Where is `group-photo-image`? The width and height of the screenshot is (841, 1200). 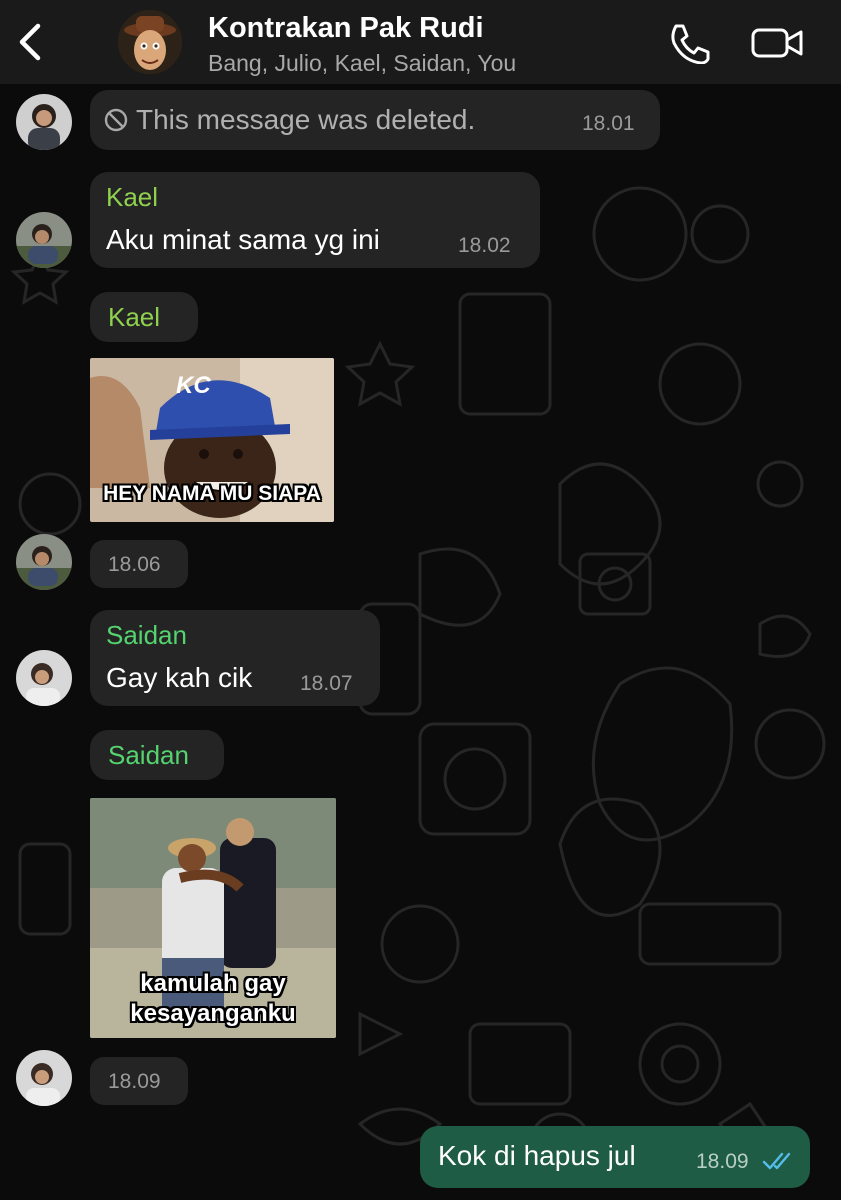 group-photo-image is located at coordinates (150, 42).